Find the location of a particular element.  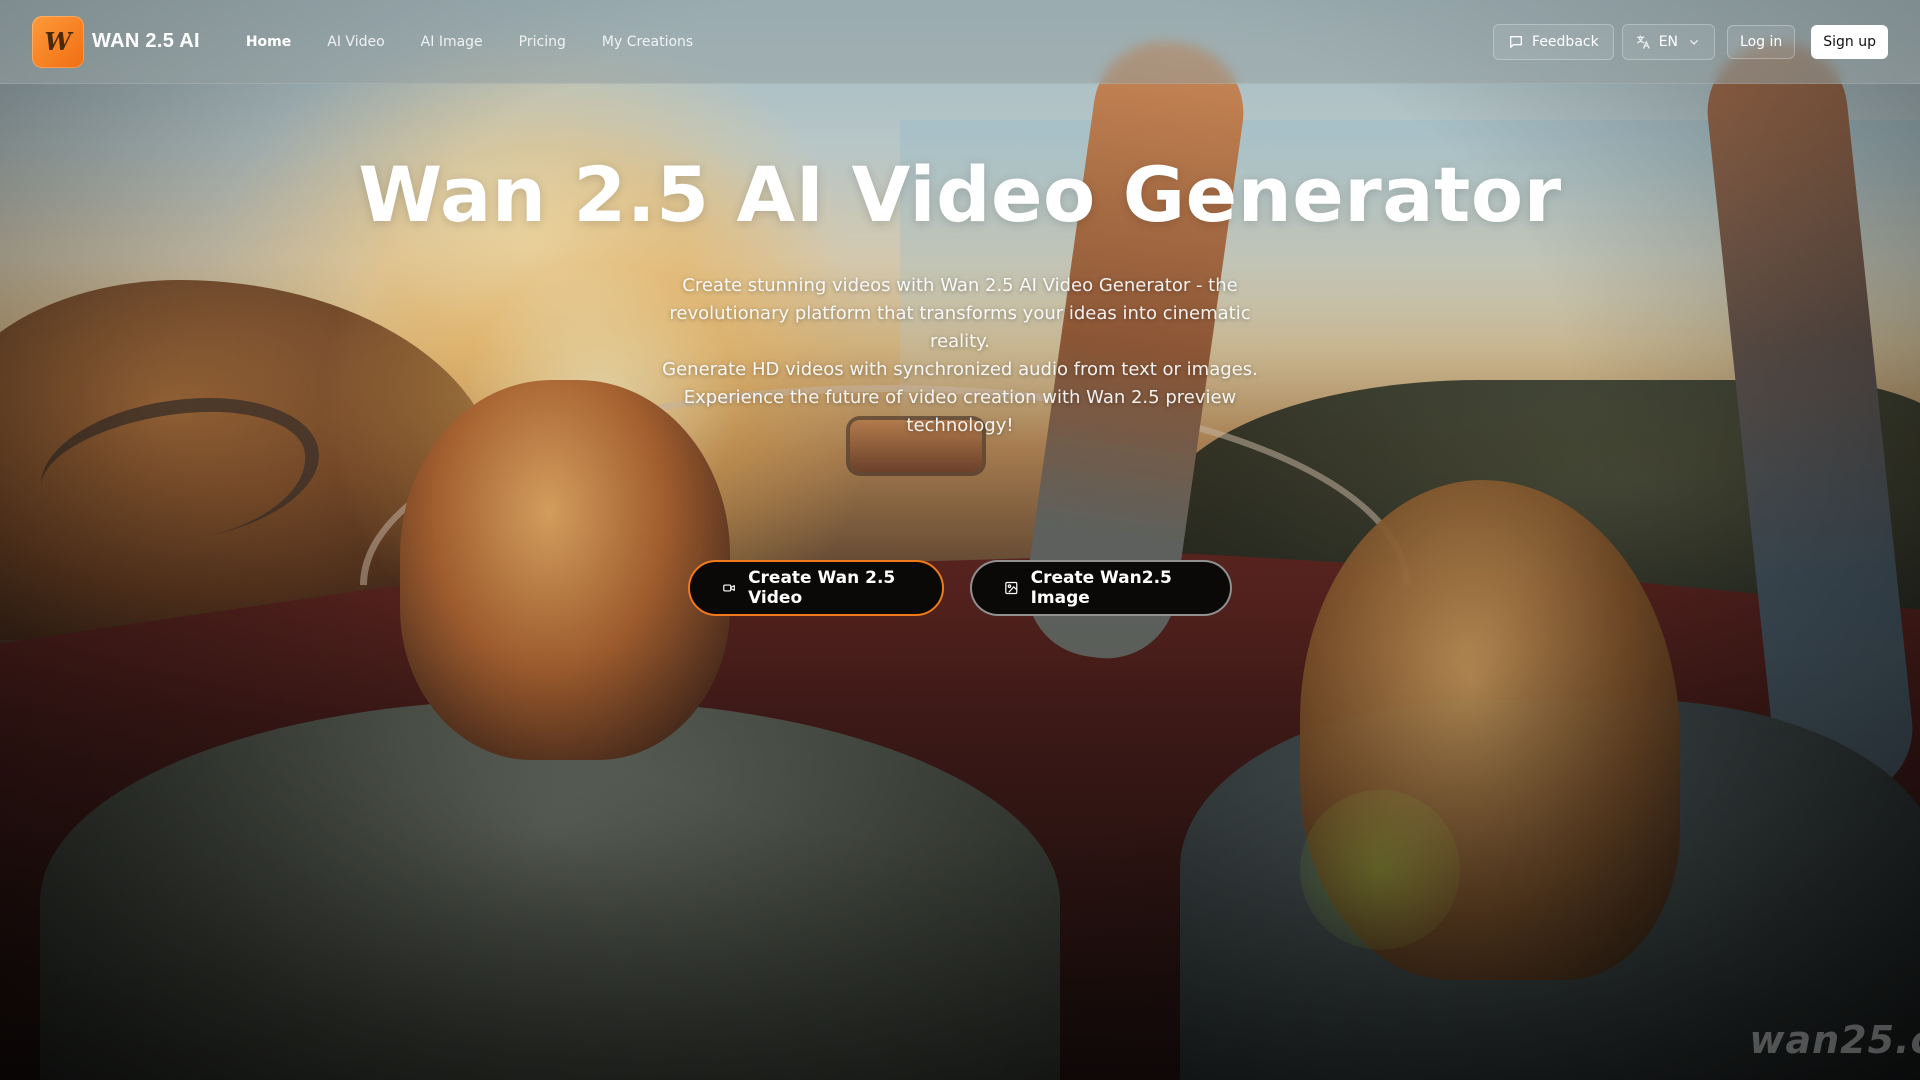

create-video-button: Create Wan 2.5 Video is located at coordinates (816, 588).